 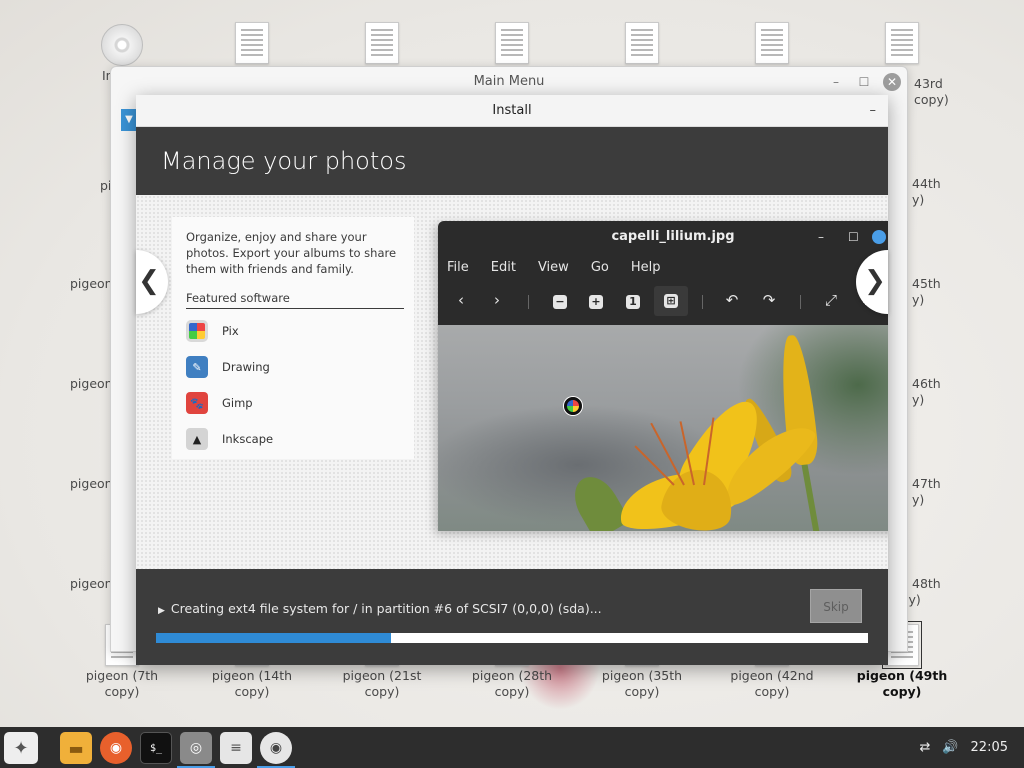 What do you see at coordinates (902, 675) in the screenshot?
I see `label-line: pigeon (49th` at bounding box center [902, 675].